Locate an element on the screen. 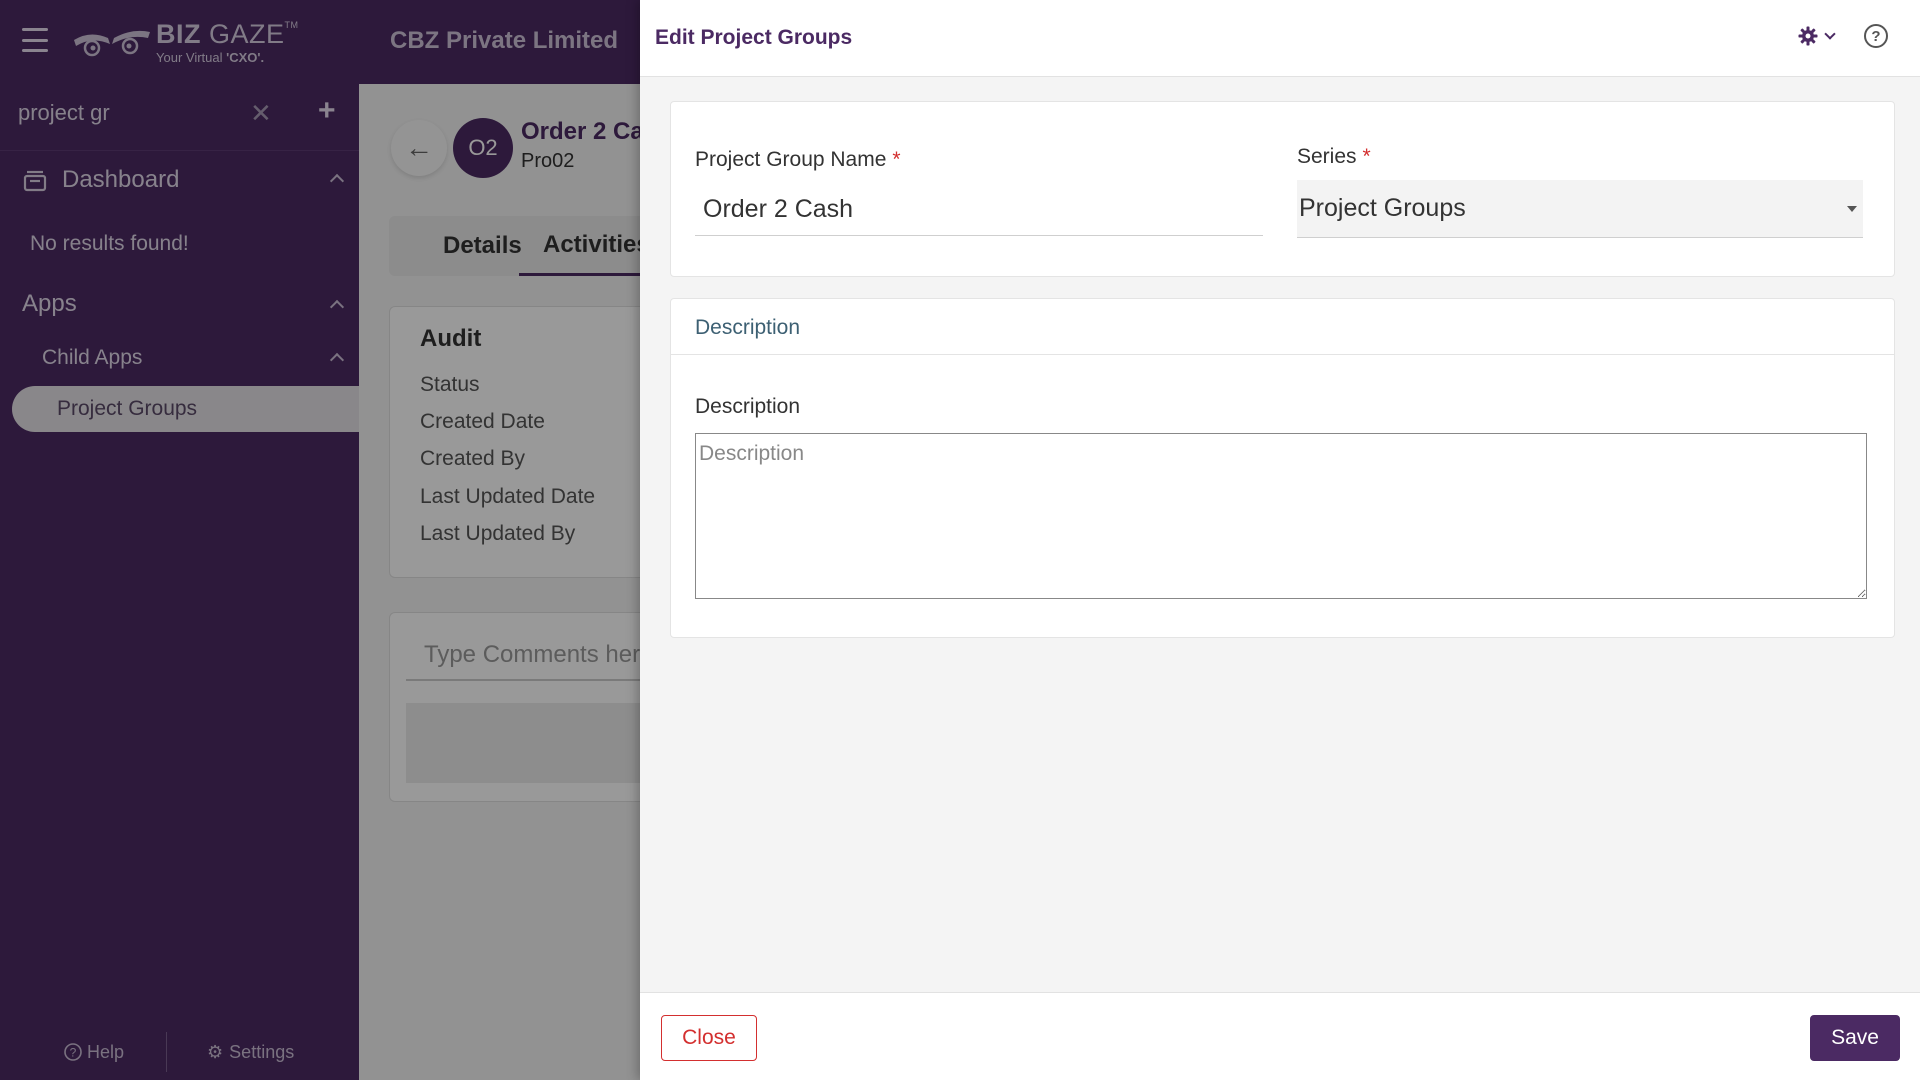  drawer-footer: Close Save is located at coordinates (1280, 1036).